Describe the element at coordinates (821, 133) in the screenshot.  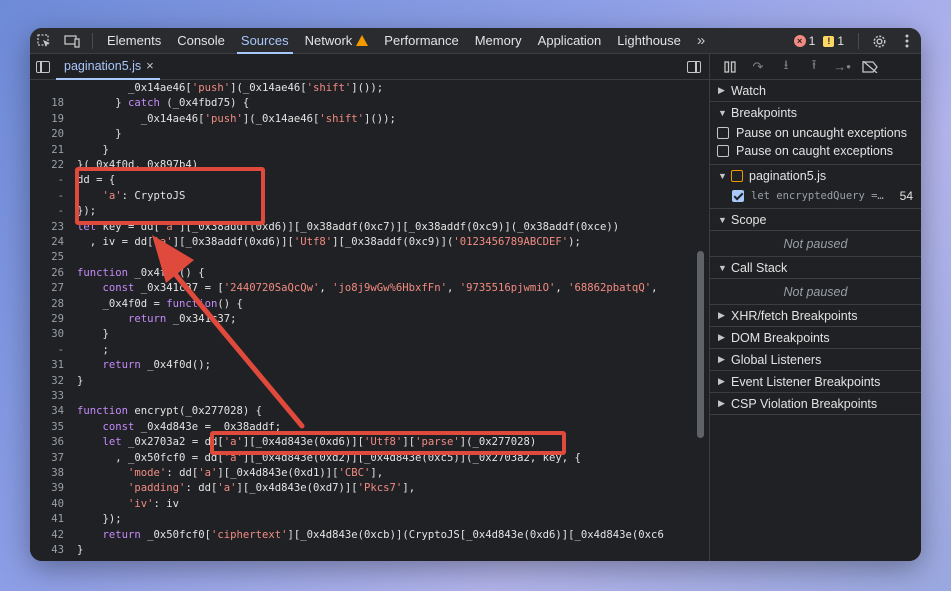
I see `pause-uncaught-label: Pause on uncaught exceptions` at that location.